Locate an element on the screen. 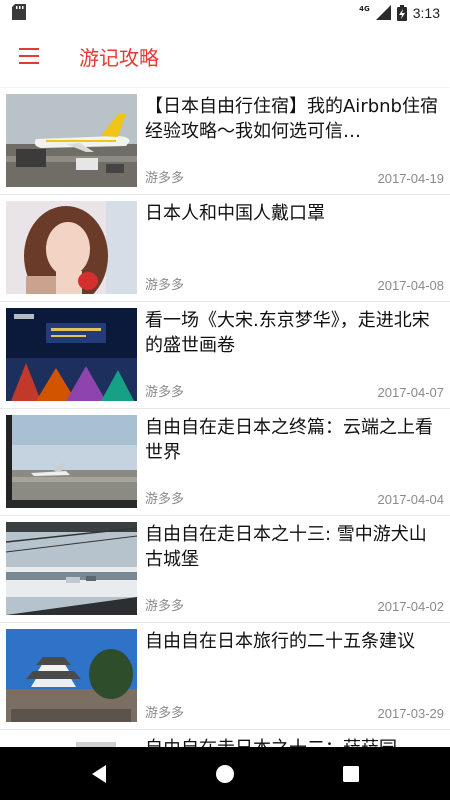  sd-card-icon is located at coordinates (19, 12).